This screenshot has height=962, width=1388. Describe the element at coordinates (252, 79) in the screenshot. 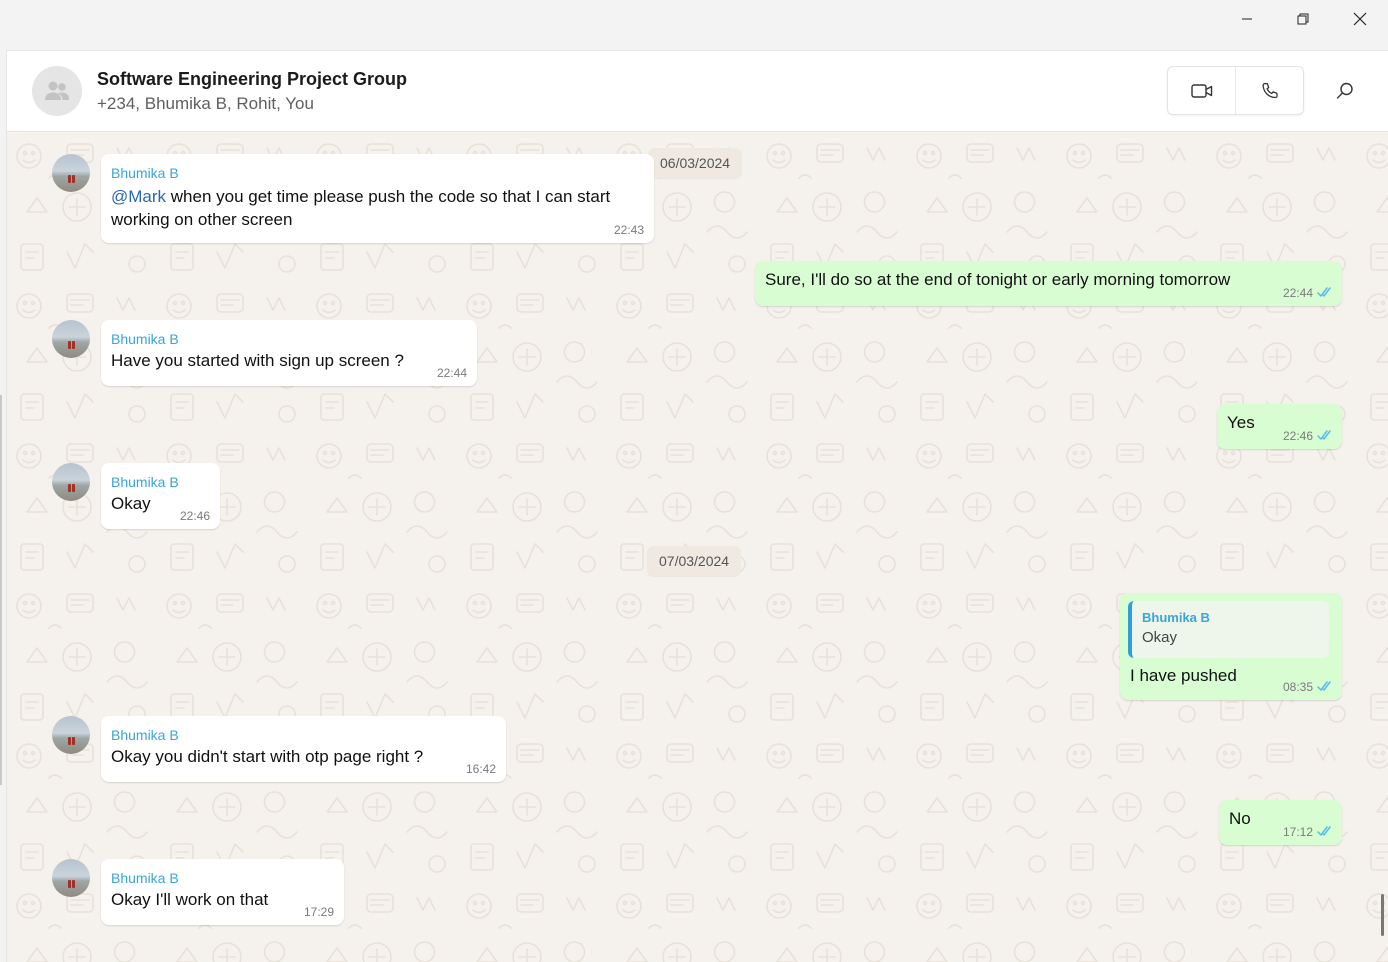

I see `chat-title: Software Engineering Project Group` at that location.